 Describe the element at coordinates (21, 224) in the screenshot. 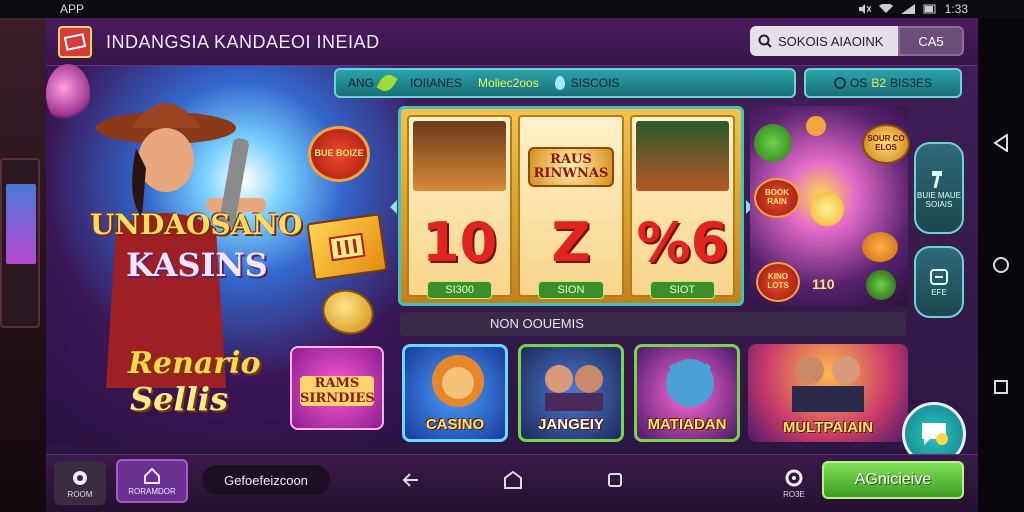

I see `arcade-screen` at that location.